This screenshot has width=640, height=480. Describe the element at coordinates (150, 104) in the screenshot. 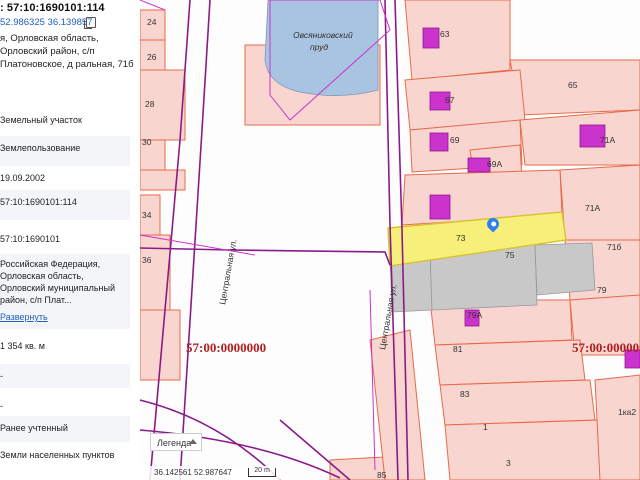

I see `parcel-label: 28` at that location.